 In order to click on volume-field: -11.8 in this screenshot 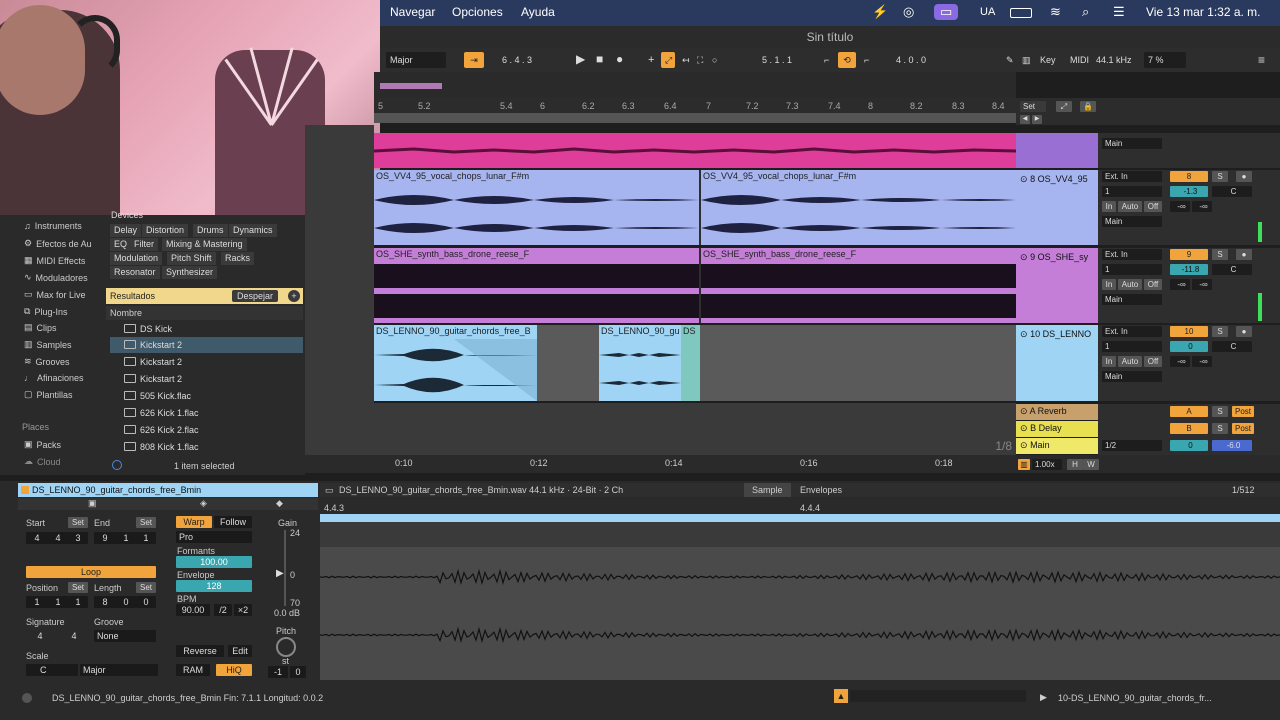, I will do `click(1189, 269)`.